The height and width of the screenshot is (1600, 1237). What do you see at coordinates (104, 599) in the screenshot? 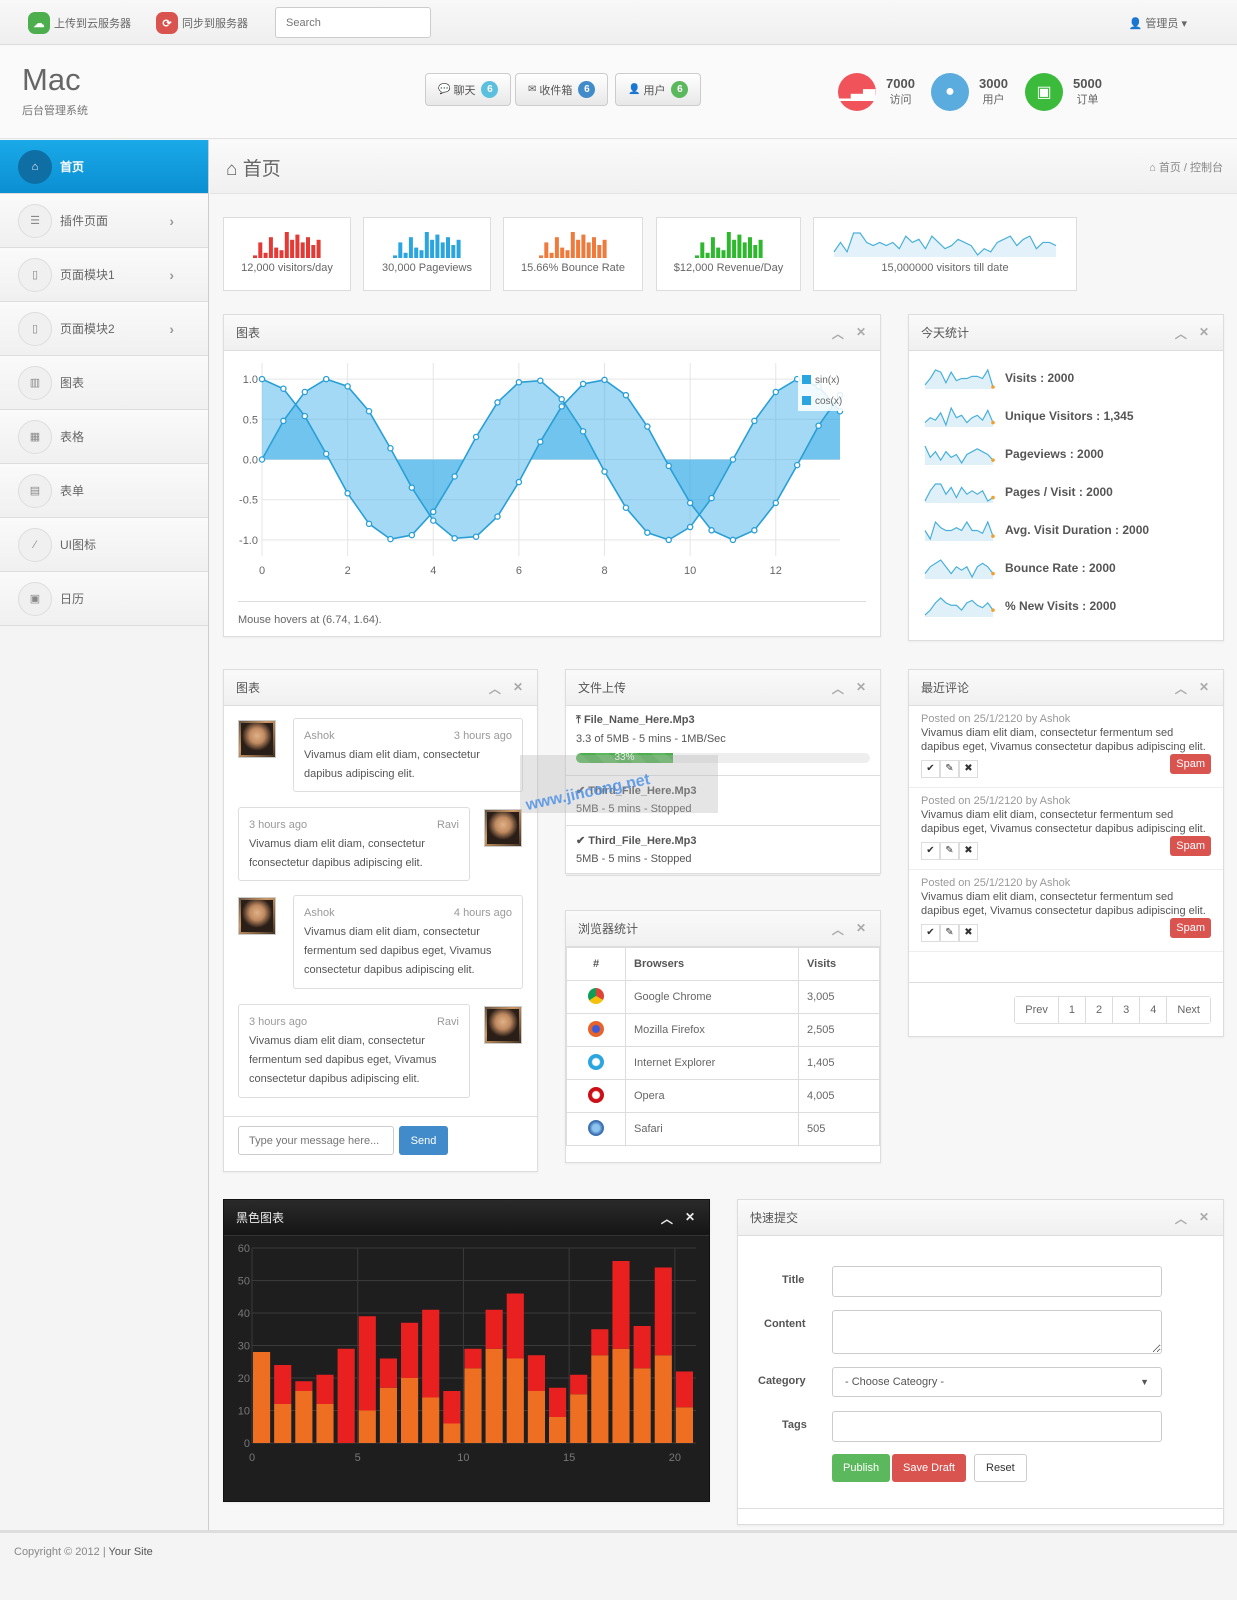
I see `sidebar-item-8: ▣ 日历` at bounding box center [104, 599].